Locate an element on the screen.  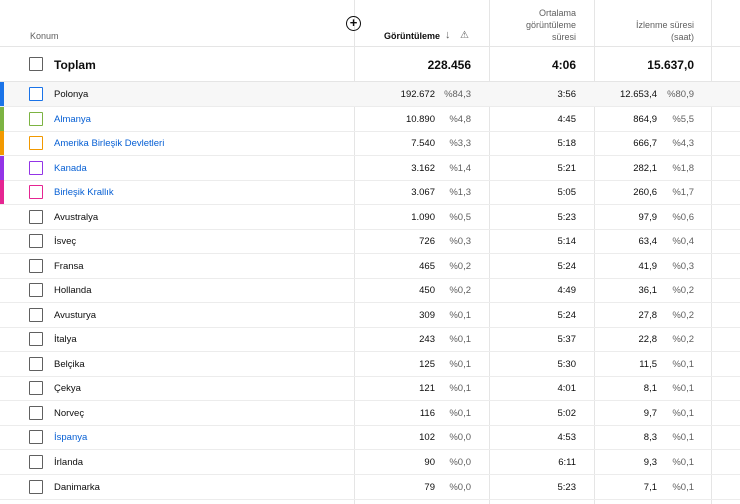
table-row: Danimarka 79 %0,0 5:23 7,1 %0,1 is located at coordinates (370, 487).